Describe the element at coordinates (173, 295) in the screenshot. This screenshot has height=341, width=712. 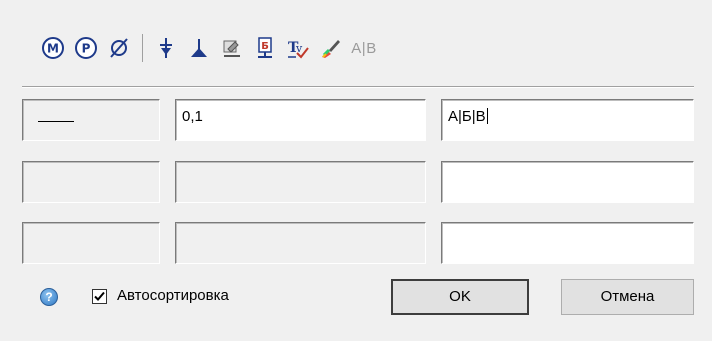
I see `autosort-label: Автосортировка` at that location.